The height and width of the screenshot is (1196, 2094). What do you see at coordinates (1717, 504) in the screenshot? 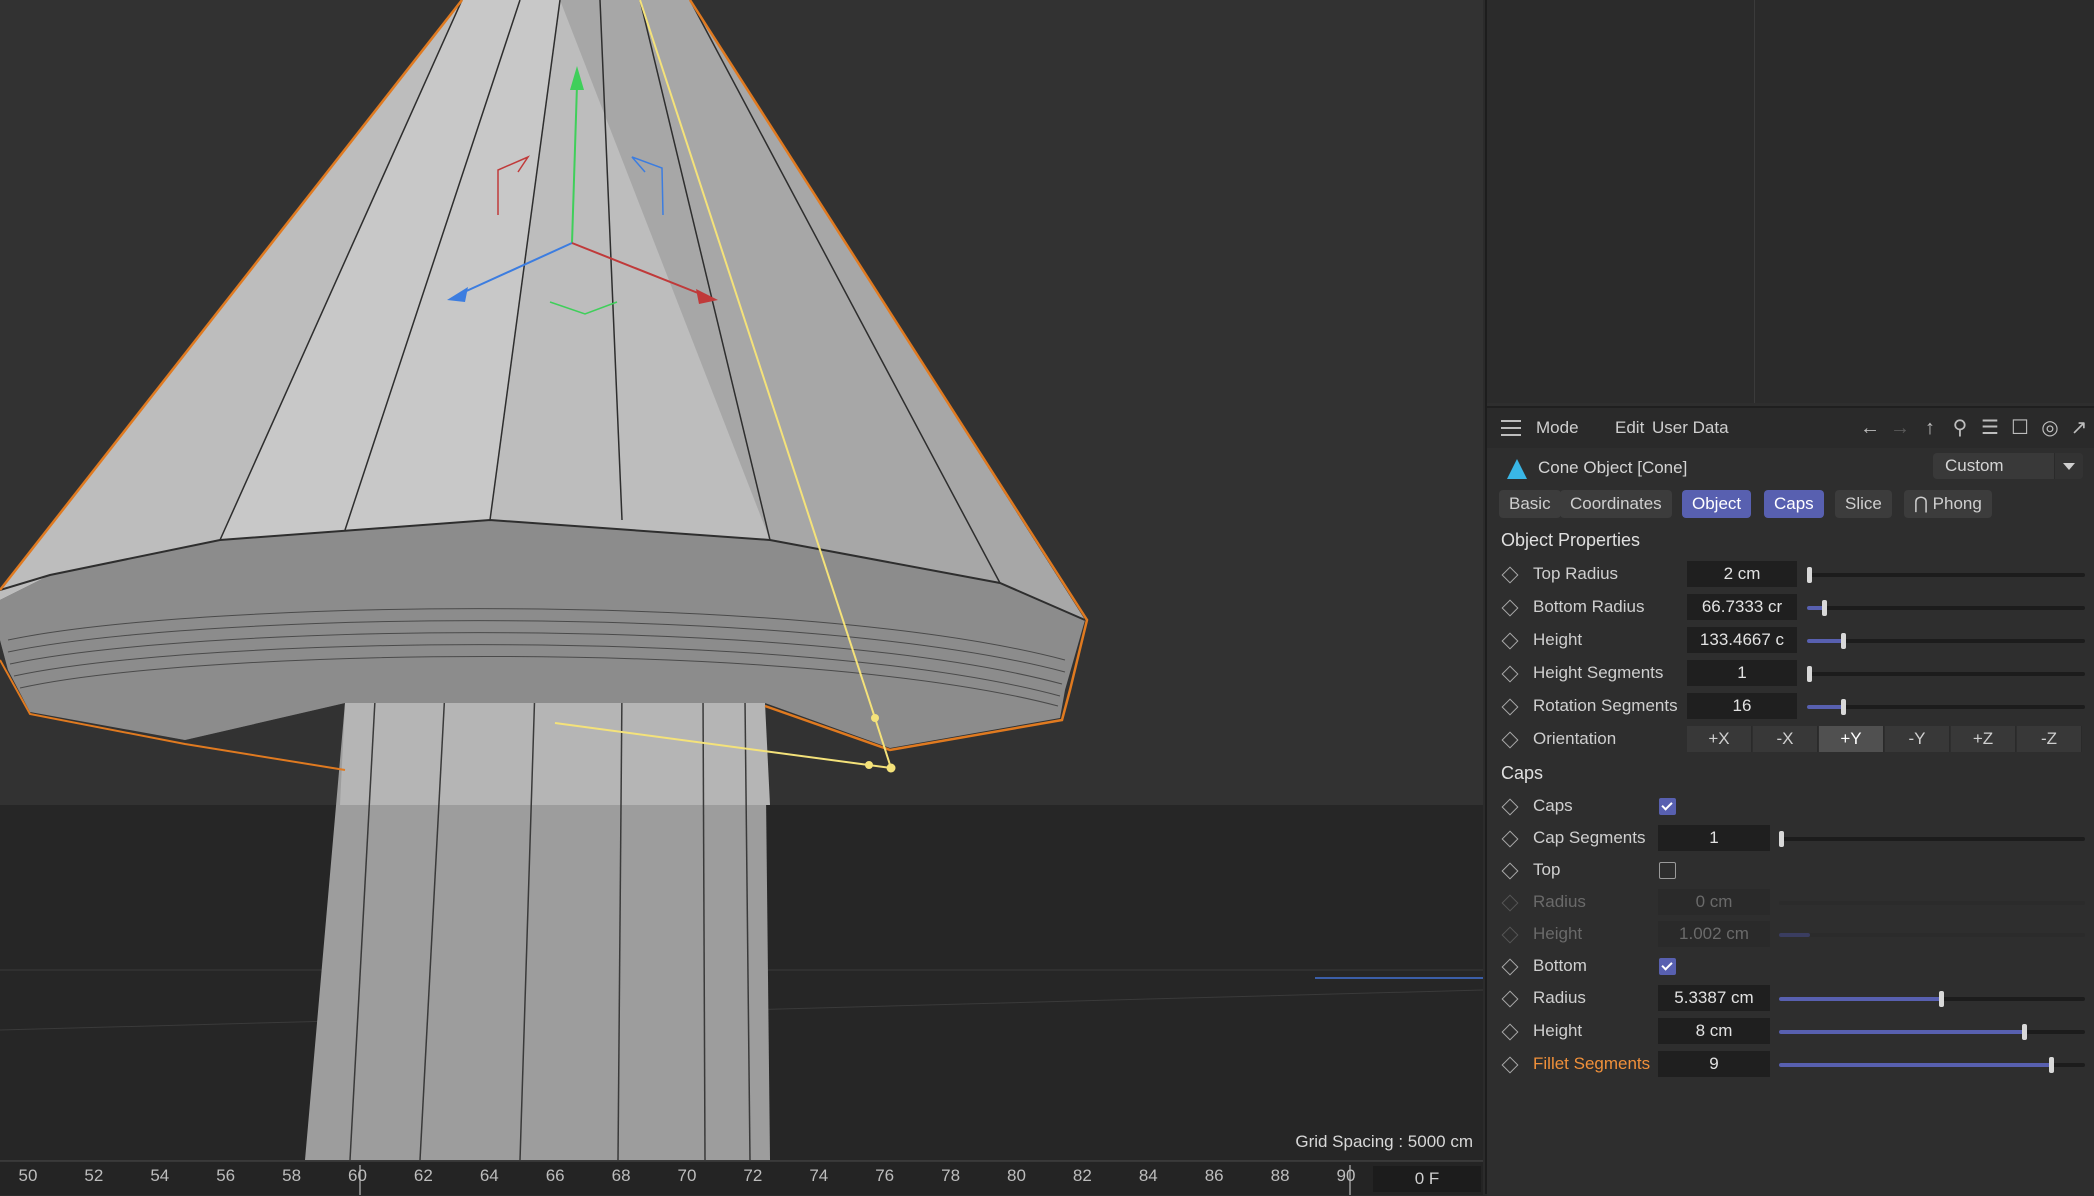
I see `tab-object: Object` at bounding box center [1717, 504].